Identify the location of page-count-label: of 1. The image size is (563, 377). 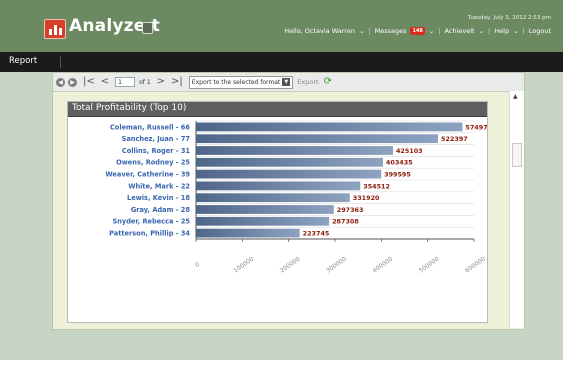
(145, 82).